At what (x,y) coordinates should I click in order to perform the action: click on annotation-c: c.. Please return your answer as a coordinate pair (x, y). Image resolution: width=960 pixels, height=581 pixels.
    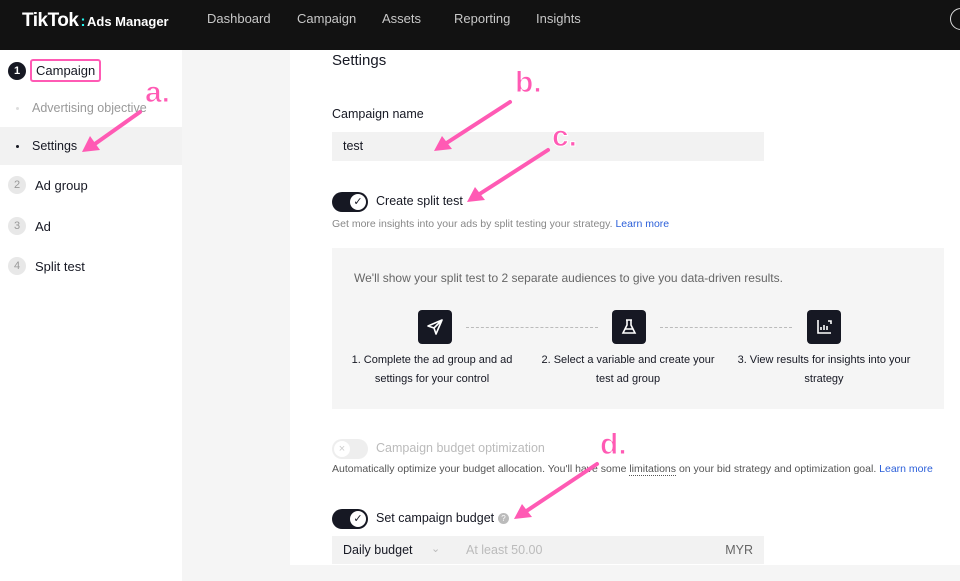
    Looking at the image, I should click on (564, 137).